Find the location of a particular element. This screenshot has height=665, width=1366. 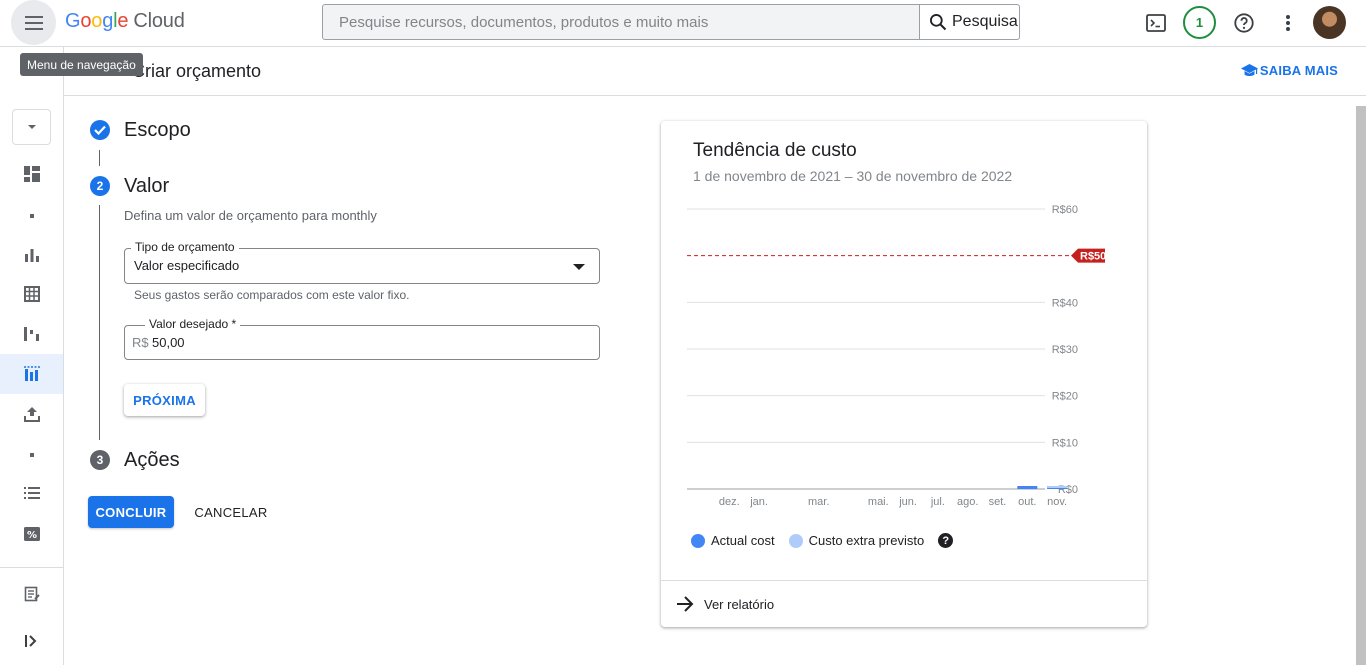

legend-actual-swatch is located at coordinates (698, 540).